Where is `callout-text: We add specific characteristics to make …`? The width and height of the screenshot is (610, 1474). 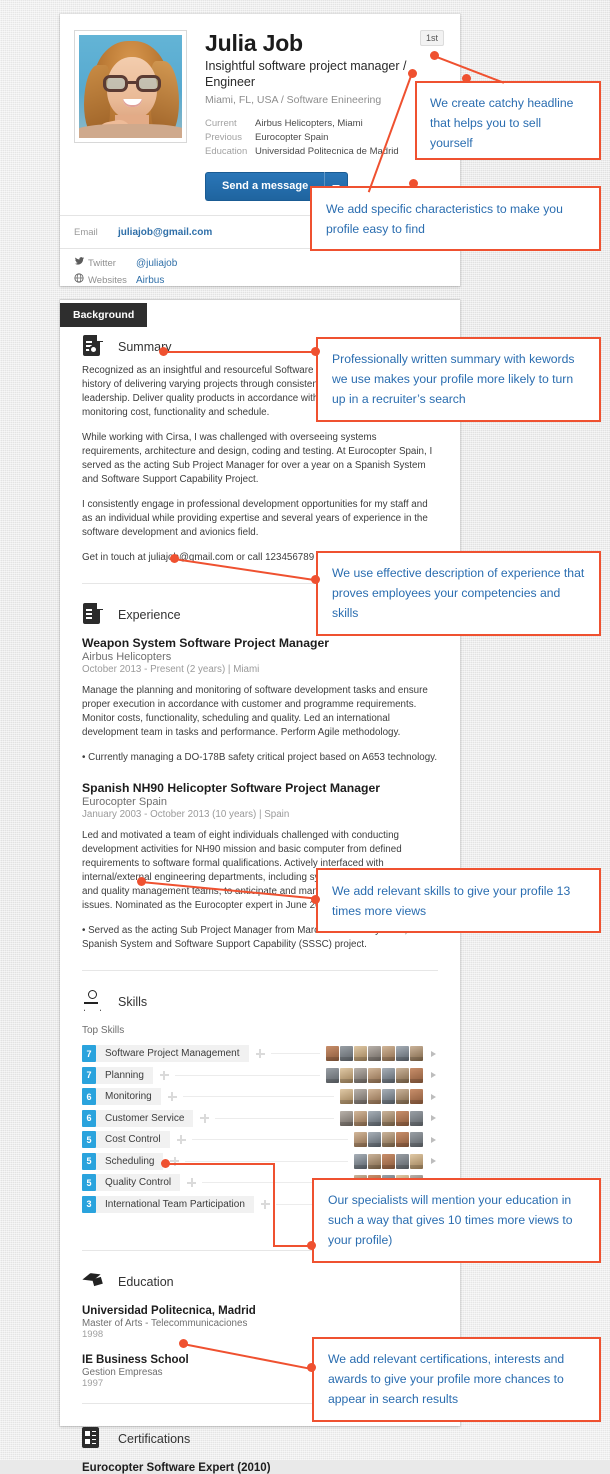 callout-text: We add specific characteristics to make … is located at coordinates (444, 219).